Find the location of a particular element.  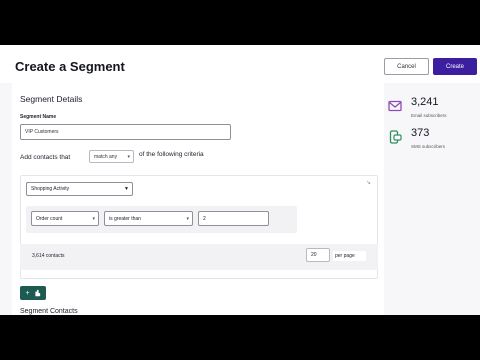

envelope-icon is located at coordinates (395, 106).